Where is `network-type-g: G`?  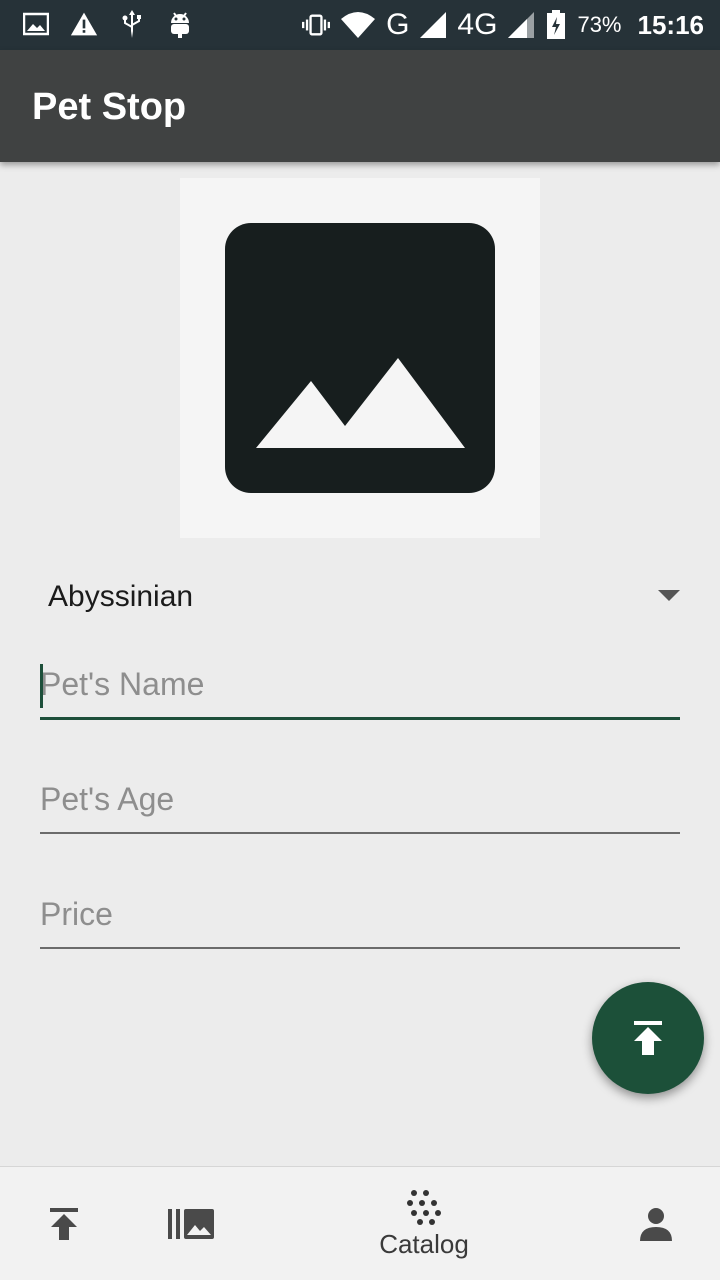
network-type-g: G is located at coordinates (398, 24).